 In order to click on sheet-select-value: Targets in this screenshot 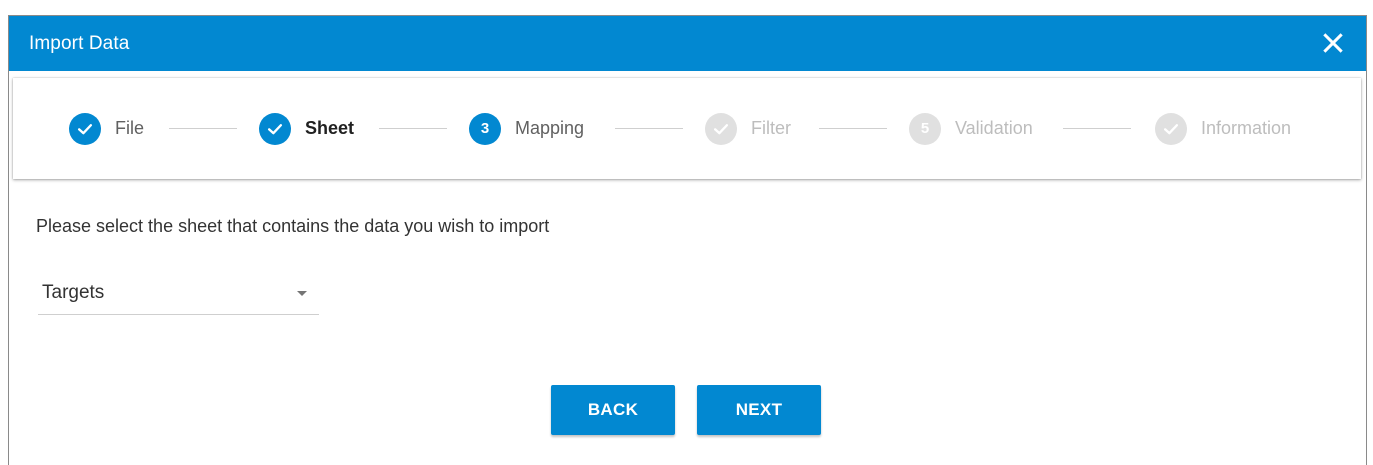, I will do `click(73, 292)`.